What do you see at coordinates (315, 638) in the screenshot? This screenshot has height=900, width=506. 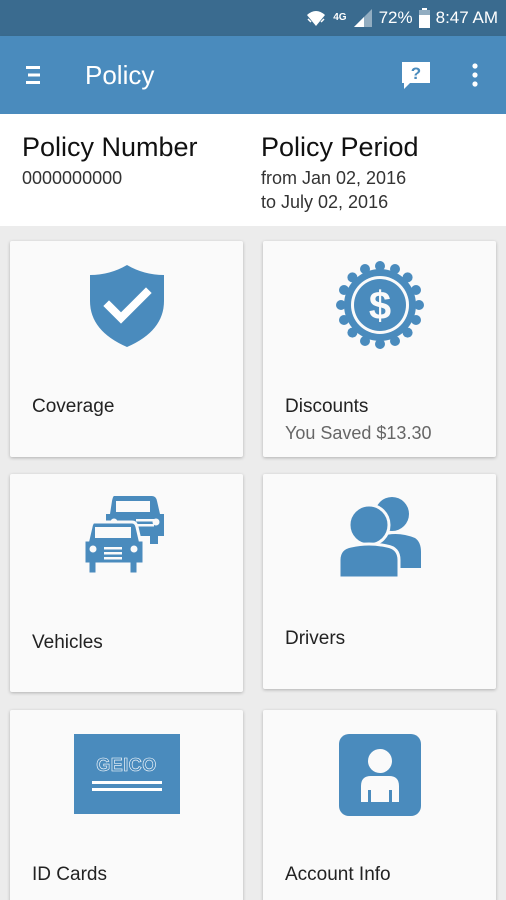 I see `drivers-label: Drivers` at bounding box center [315, 638].